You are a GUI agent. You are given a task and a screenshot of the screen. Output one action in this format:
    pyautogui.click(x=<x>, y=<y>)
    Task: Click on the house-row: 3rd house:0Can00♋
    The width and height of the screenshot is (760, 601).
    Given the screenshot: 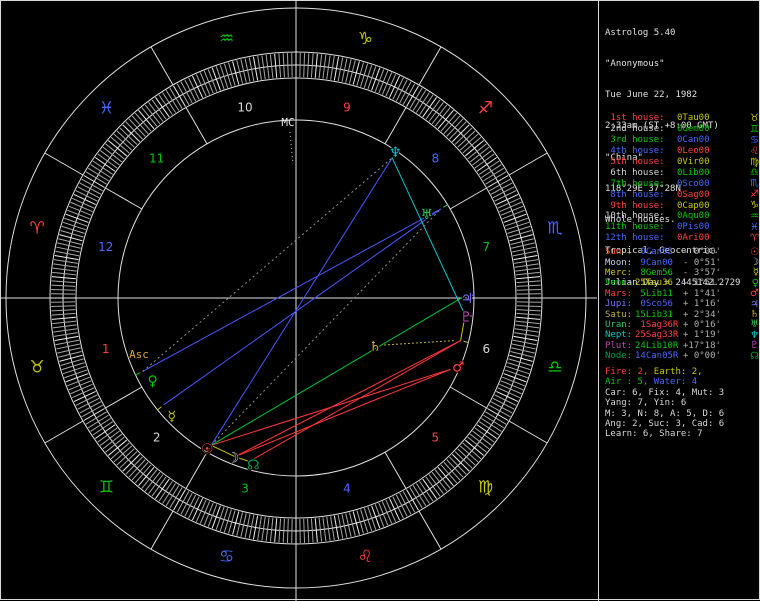 What is the action you would take?
    pyautogui.click(x=682, y=140)
    